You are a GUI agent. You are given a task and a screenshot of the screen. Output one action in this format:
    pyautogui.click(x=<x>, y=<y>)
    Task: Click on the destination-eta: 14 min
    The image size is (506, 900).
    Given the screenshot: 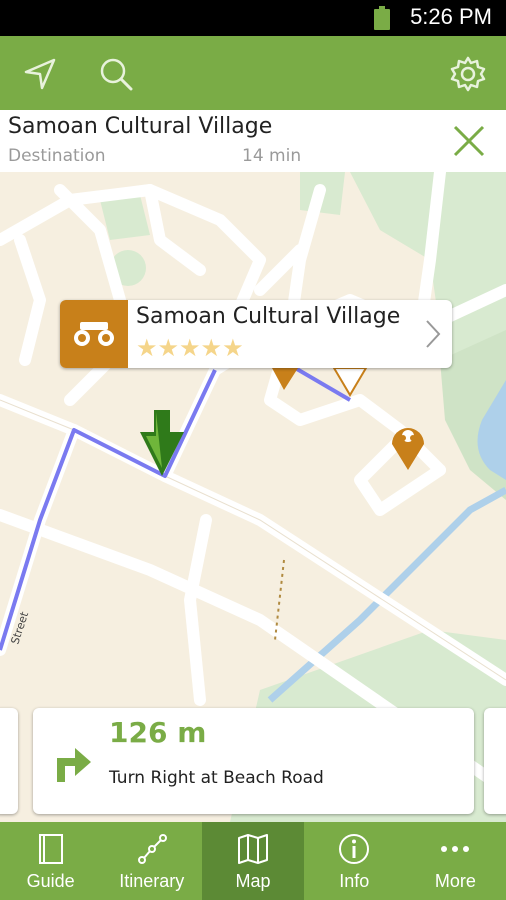 What is the action you would take?
    pyautogui.click(x=272, y=156)
    